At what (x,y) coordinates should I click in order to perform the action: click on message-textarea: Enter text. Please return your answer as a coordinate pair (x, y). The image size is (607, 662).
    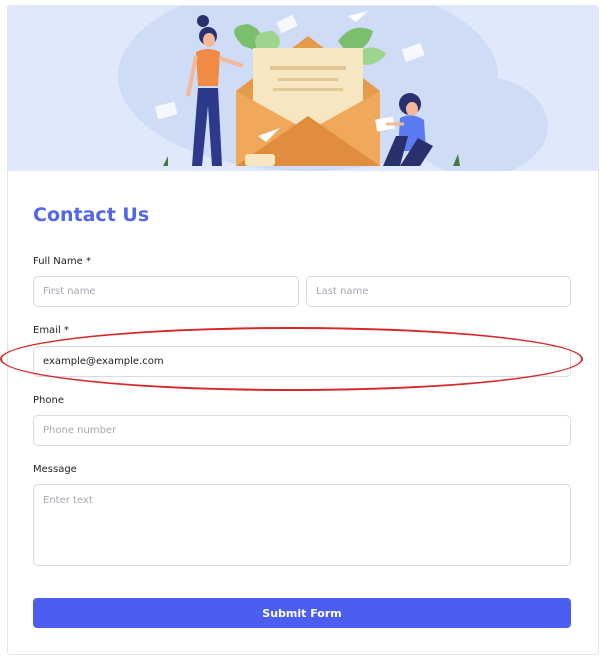
    Looking at the image, I should click on (302, 525).